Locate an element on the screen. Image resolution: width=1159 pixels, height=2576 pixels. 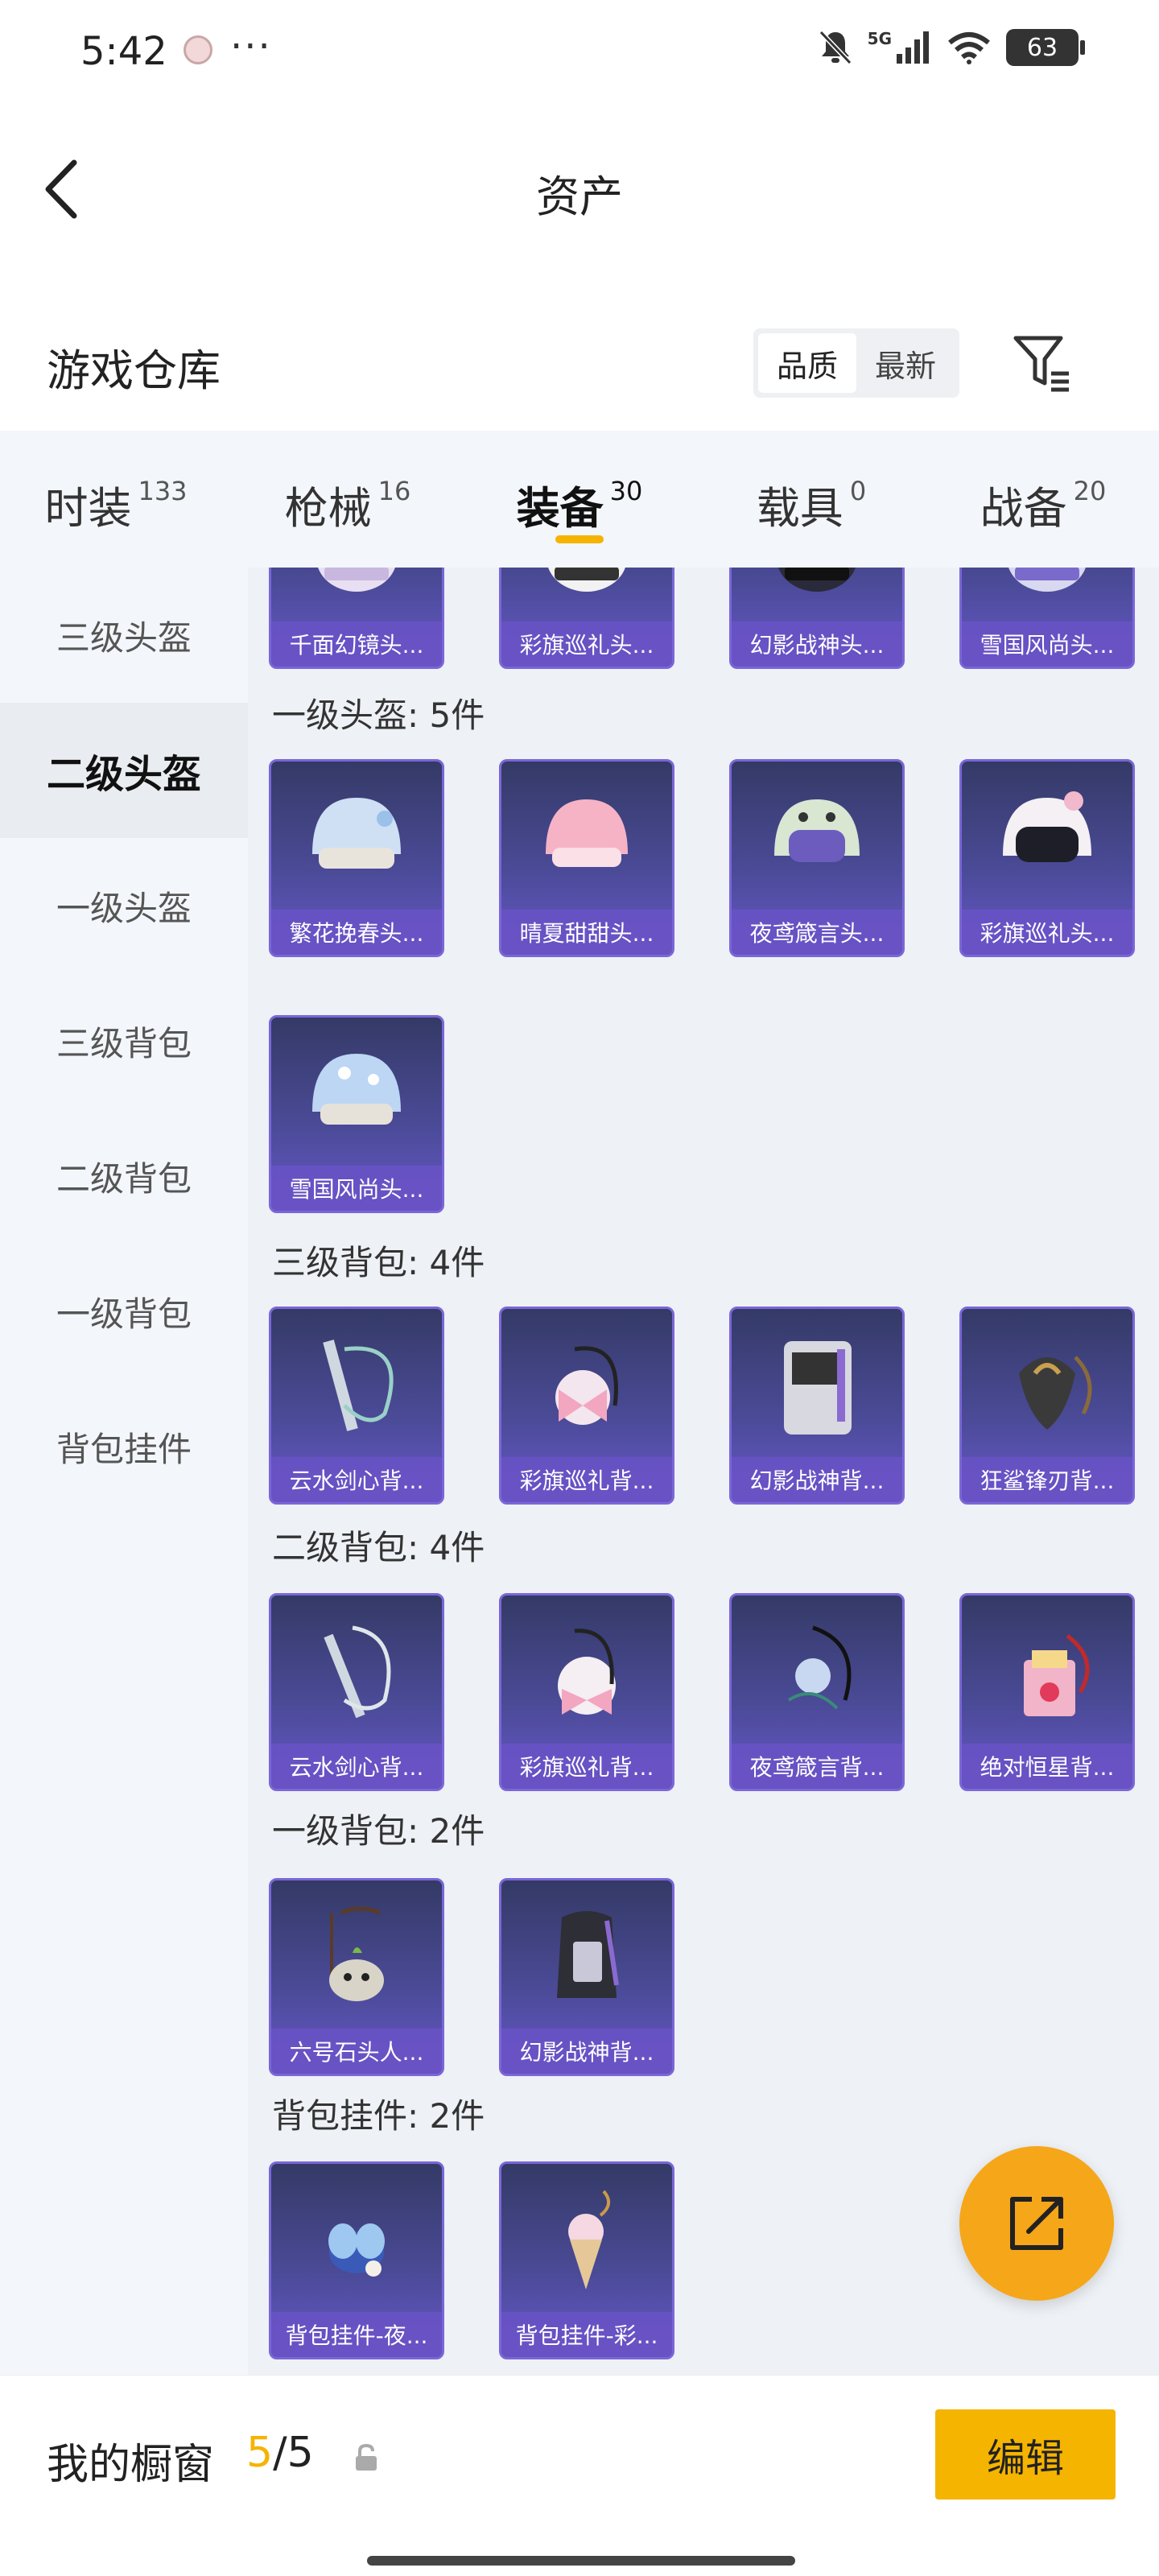
tab-count: 20 is located at coordinates (1090, 491).